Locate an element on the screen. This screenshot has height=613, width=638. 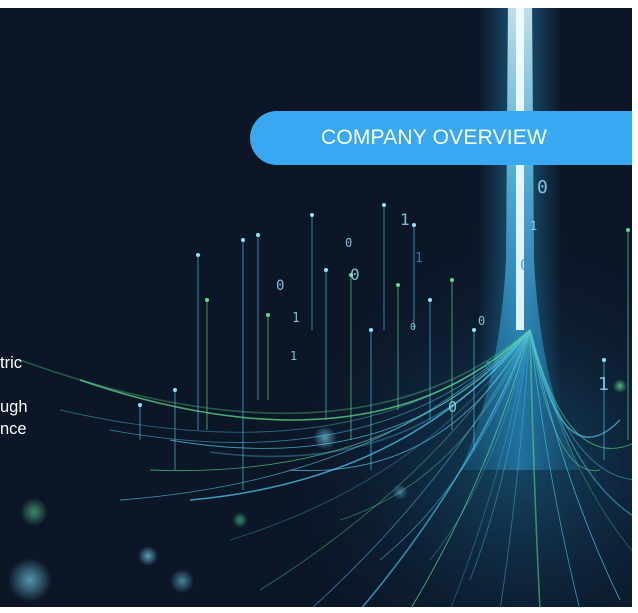
body-text-line: ugh is located at coordinates (14, 407).